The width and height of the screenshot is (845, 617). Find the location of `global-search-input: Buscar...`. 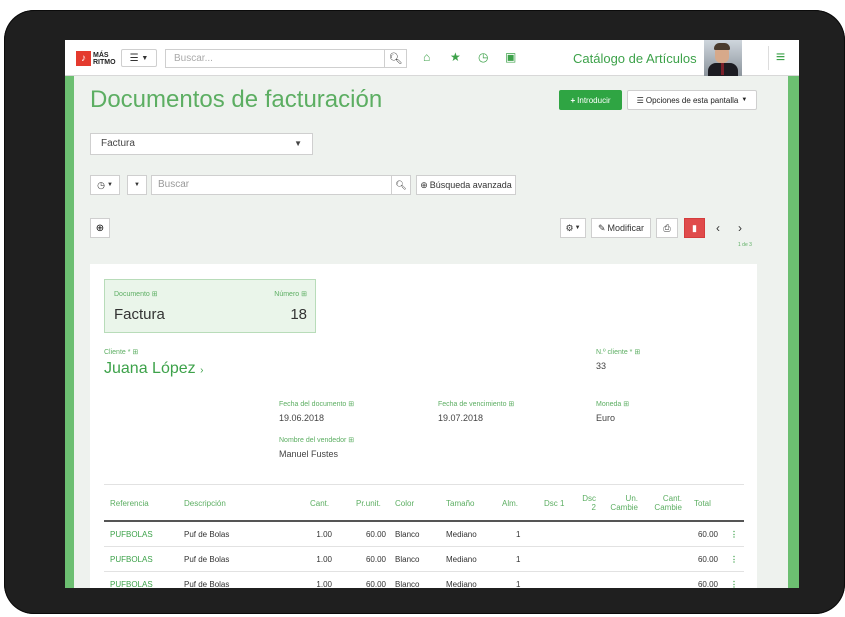

global-search-input: Buscar... is located at coordinates (275, 58).